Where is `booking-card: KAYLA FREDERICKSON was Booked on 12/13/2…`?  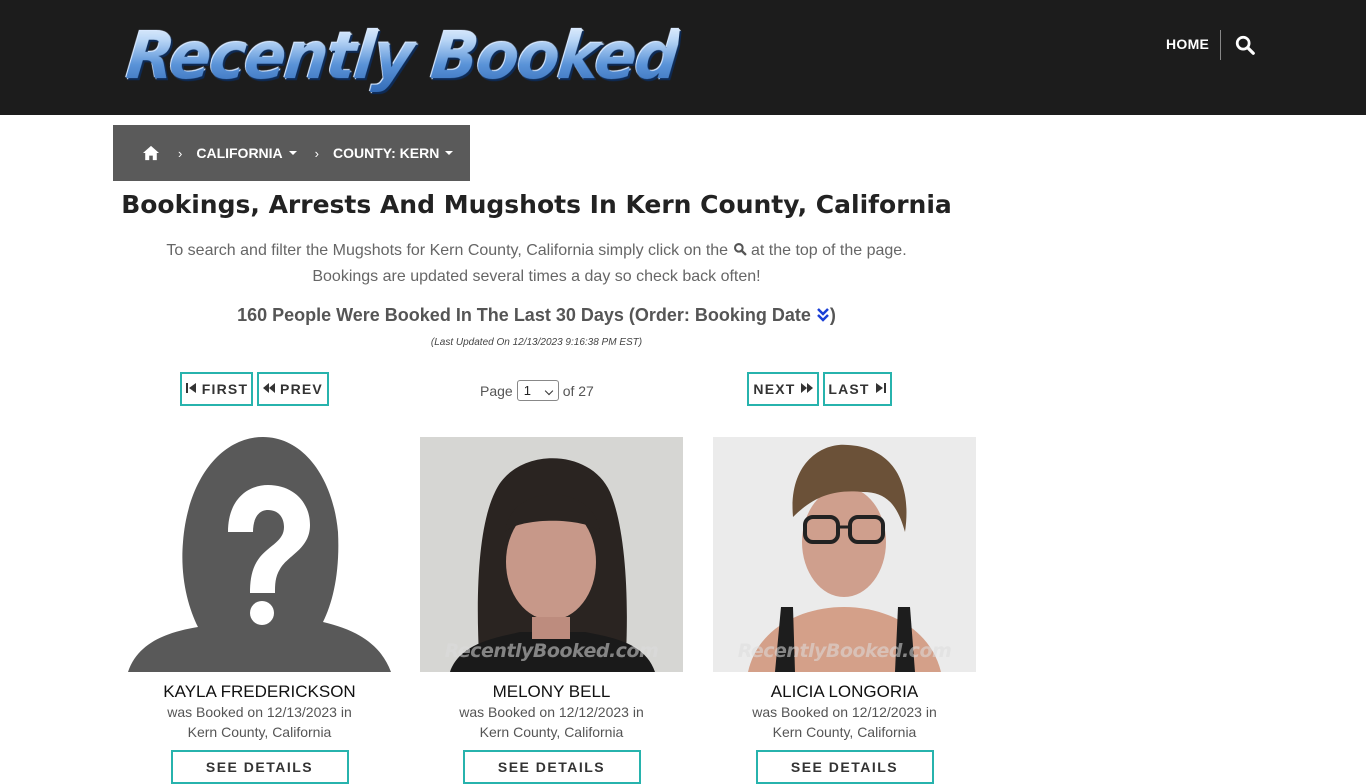 booking-card: KAYLA FREDERICKSON was Booked on 12/13/2… is located at coordinates (259, 610).